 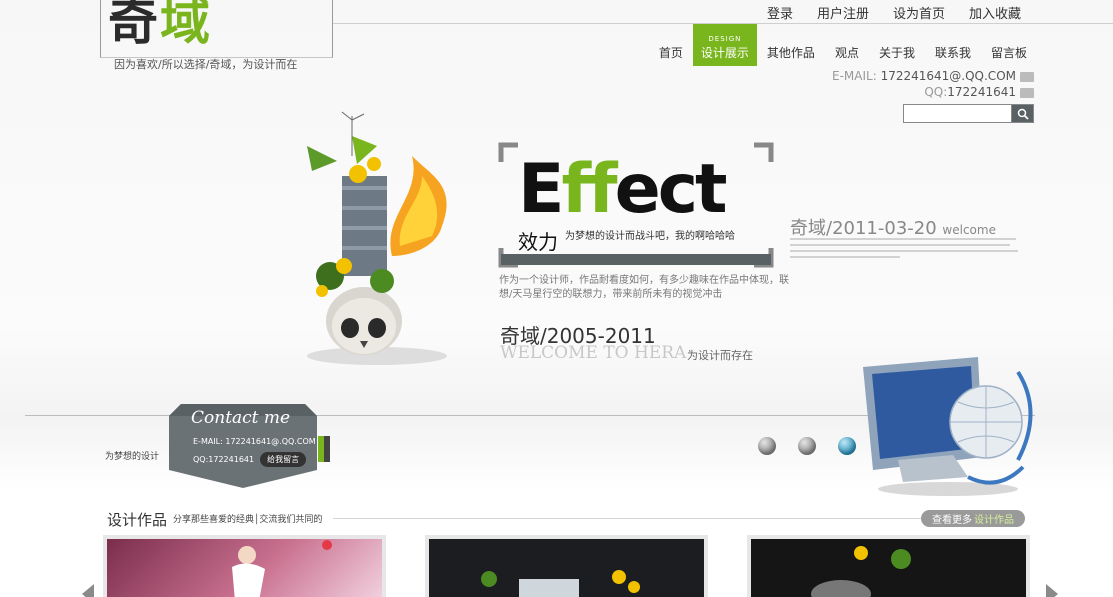 What do you see at coordinates (981, 92) in the screenshot?
I see `qq-value: 172241641` at bounding box center [981, 92].